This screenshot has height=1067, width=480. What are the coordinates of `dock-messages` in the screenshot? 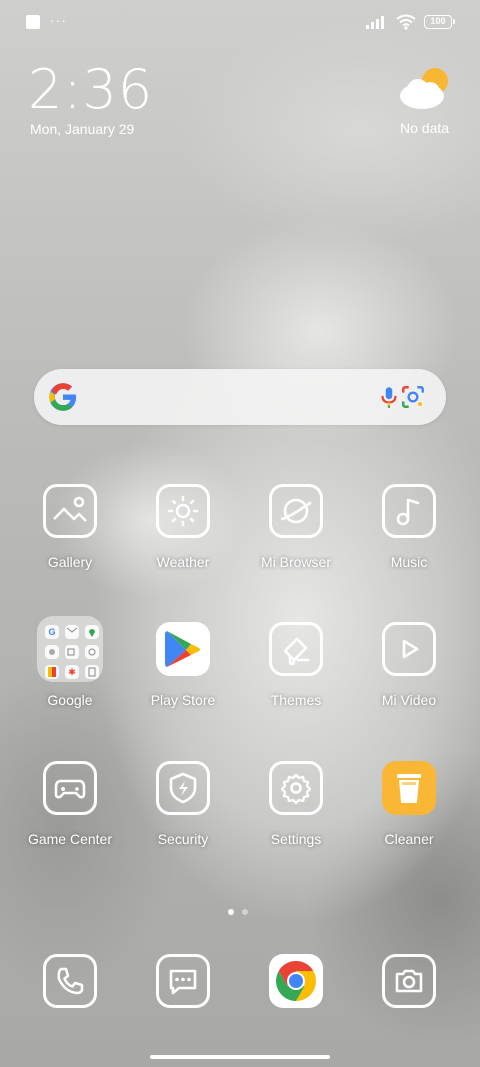 It's located at (183, 981).